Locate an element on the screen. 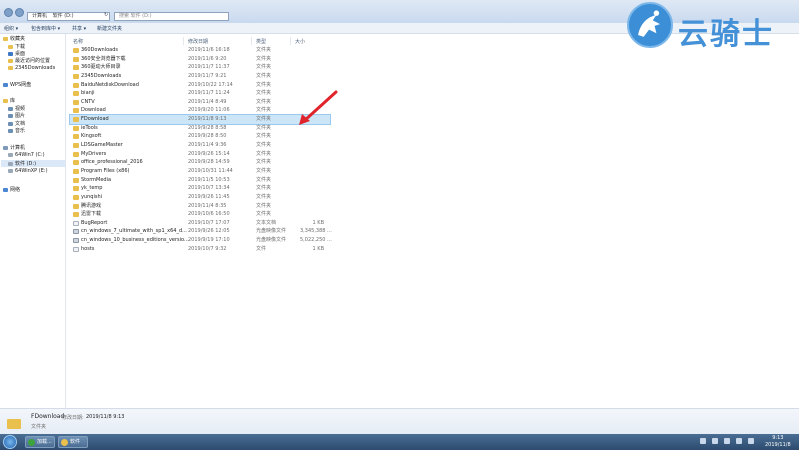 The height and width of the screenshot is (450, 799). back-button is located at coordinates (8, 12).